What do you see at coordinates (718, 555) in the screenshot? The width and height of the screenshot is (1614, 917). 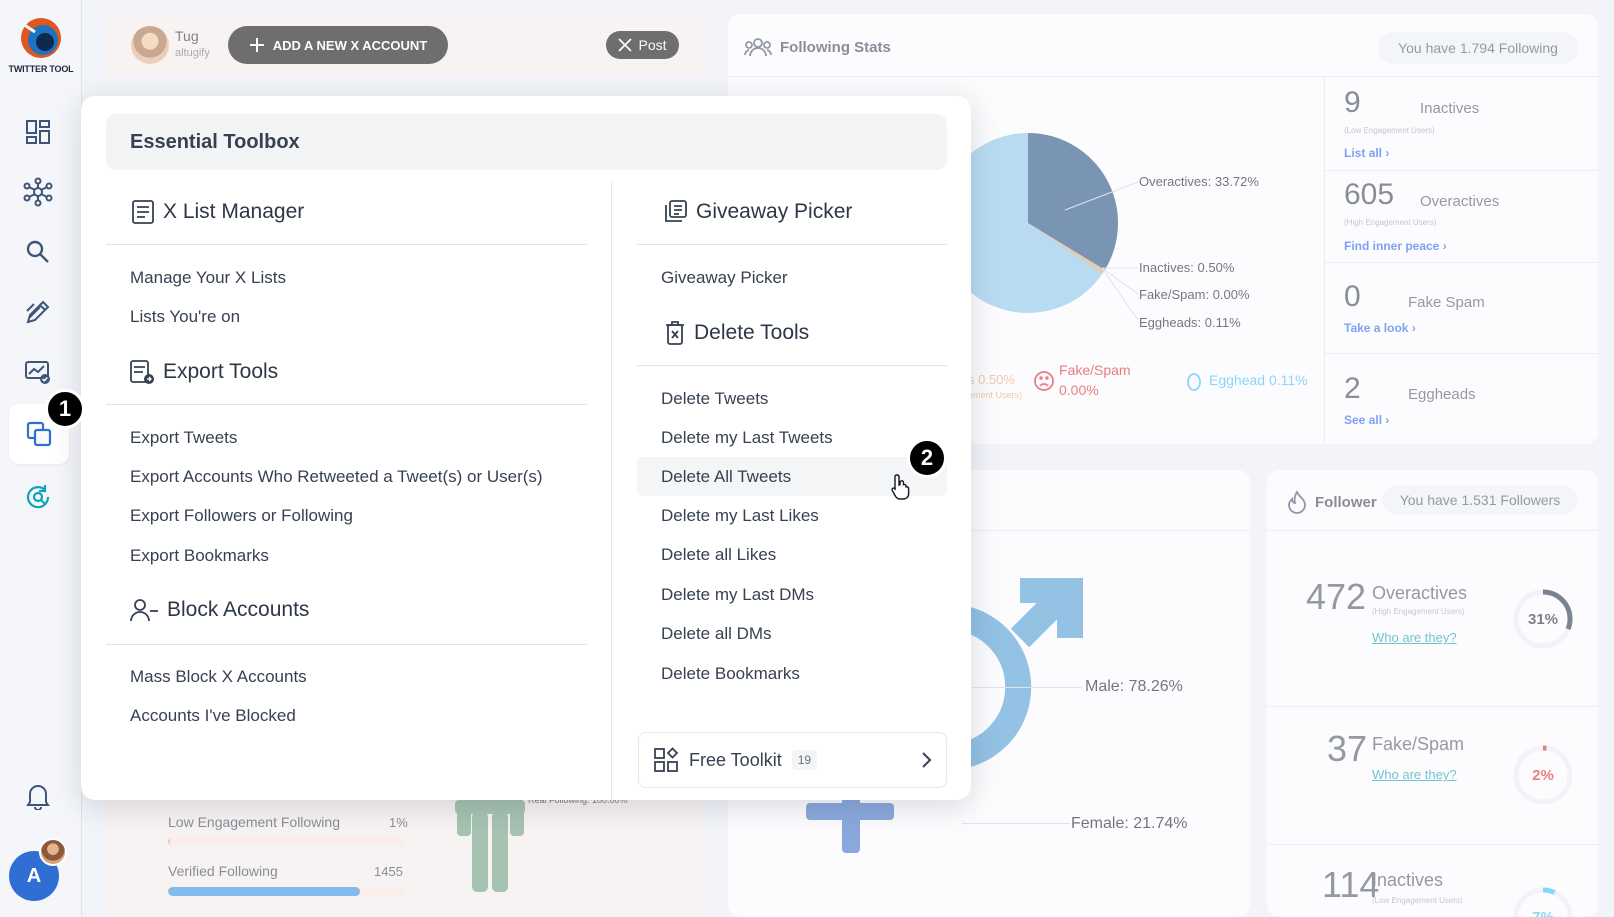 I see `item-delete-all-likes: Delete all Likes` at bounding box center [718, 555].